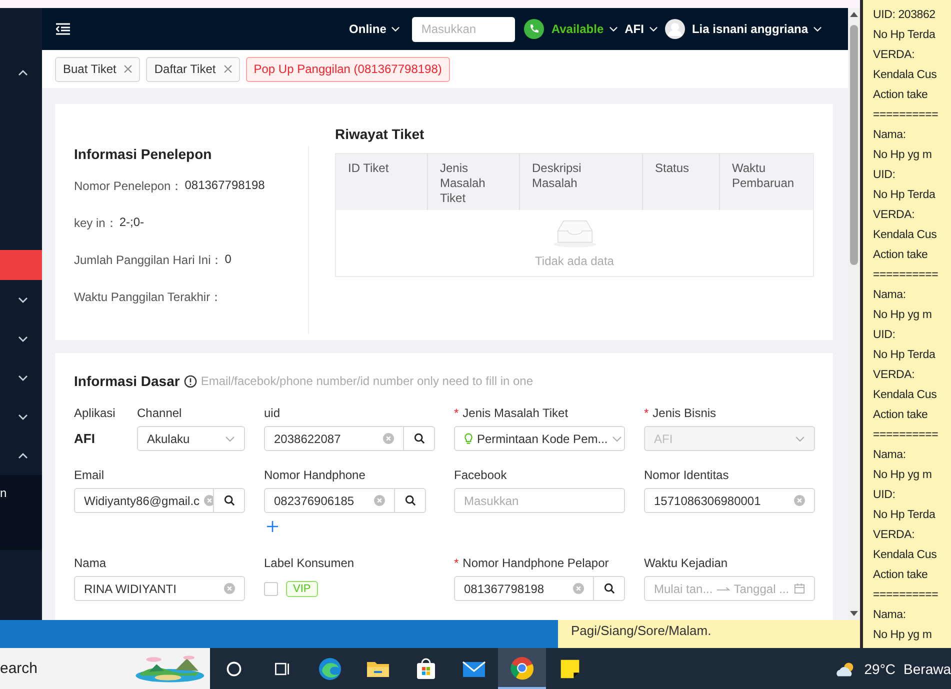  What do you see at coordinates (757, 29) in the screenshot?
I see `user-dropdown: Lia isnani anggriana` at bounding box center [757, 29].